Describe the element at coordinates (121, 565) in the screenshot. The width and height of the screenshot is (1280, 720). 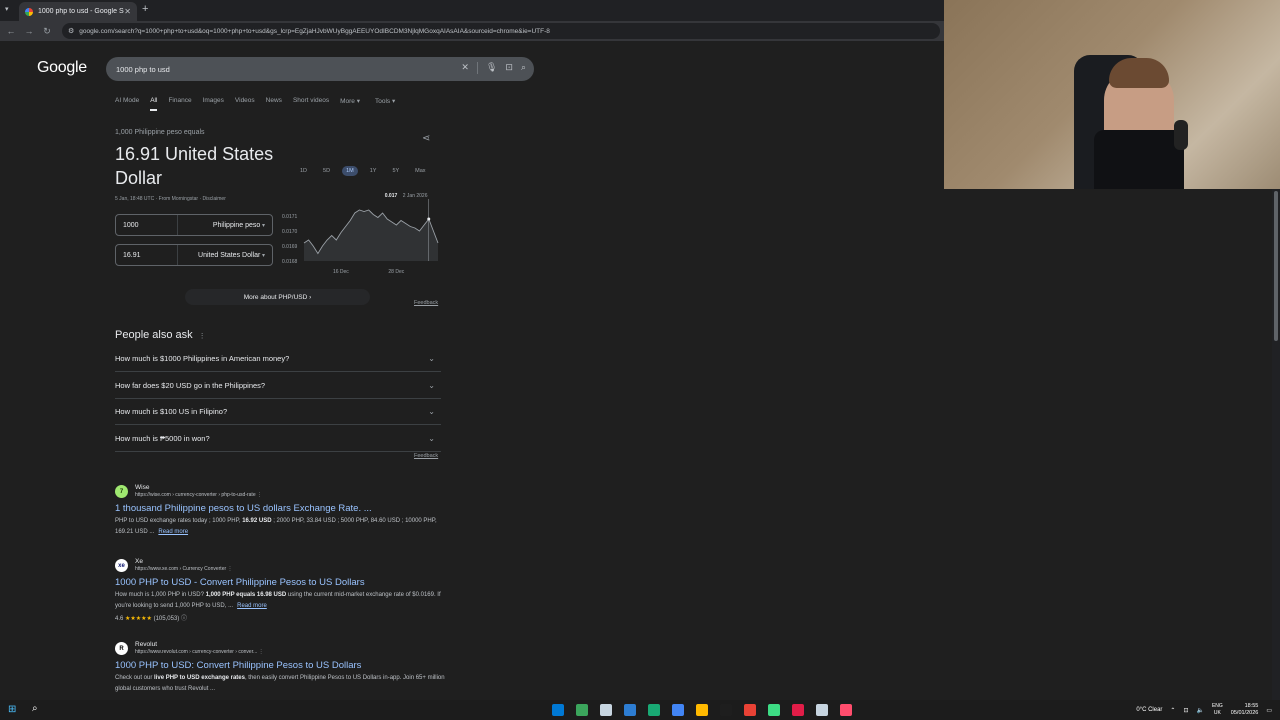
I see `xe-favicon-icon: xe` at that location.